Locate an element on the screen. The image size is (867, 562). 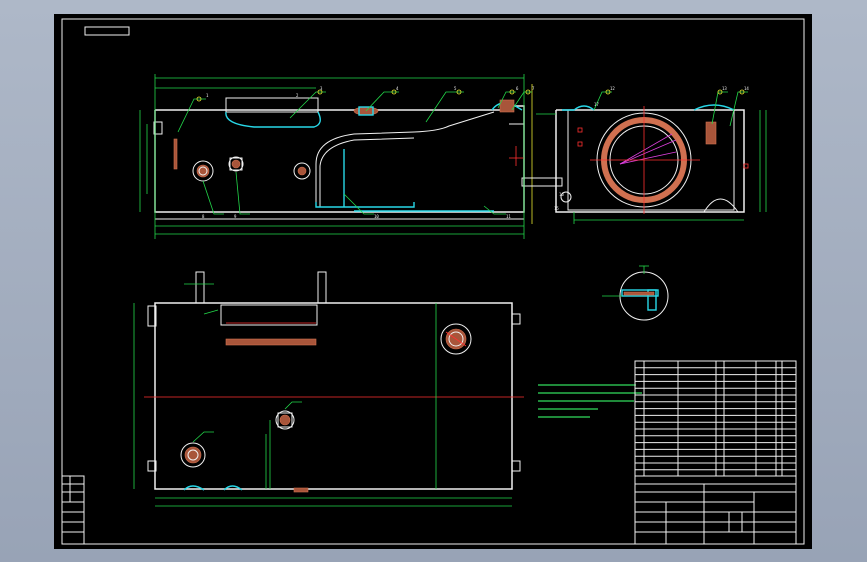
balloon-number: 10 is located at coordinates (376, 216).